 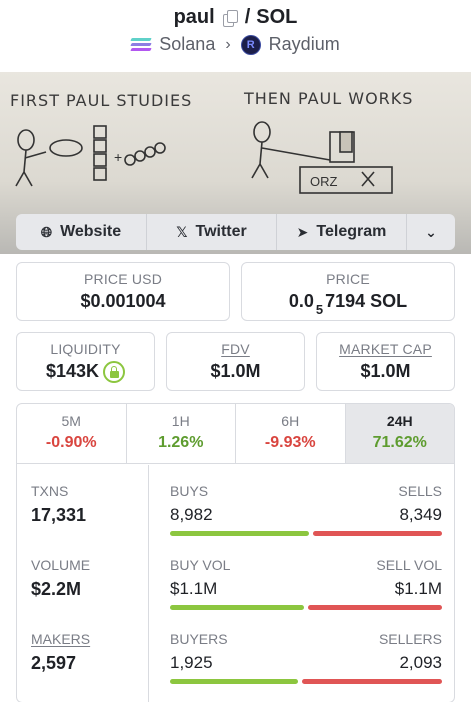 I want to click on liquidity-value: $143K, so click(x=72, y=371).